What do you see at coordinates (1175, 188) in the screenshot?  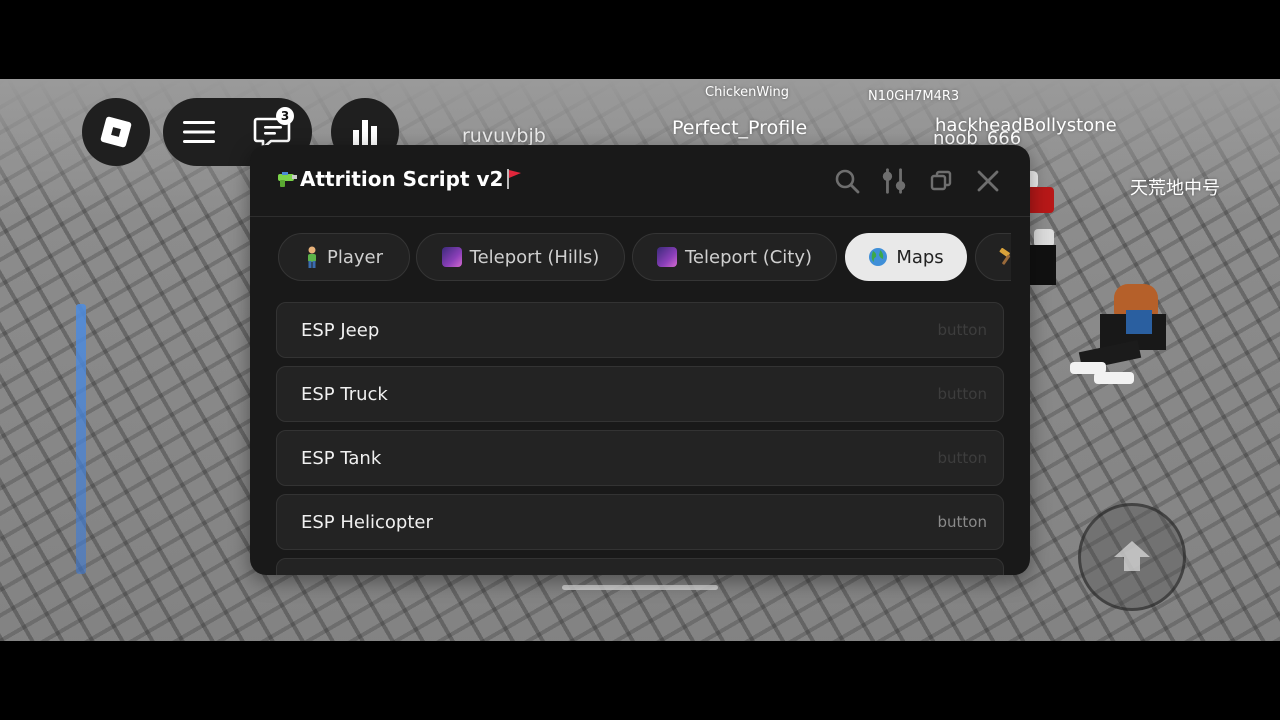 I see `nametag-cn: 天荒地中号` at bounding box center [1175, 188].